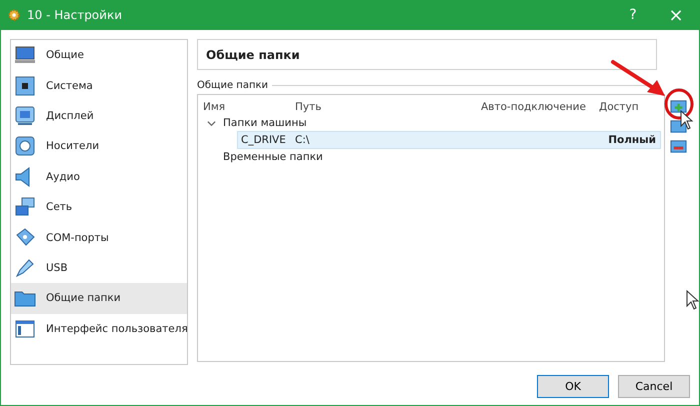  Describe the element at coordinates (273, 157) in the screenshot. I see `tree-group: Временные папки` at that location.